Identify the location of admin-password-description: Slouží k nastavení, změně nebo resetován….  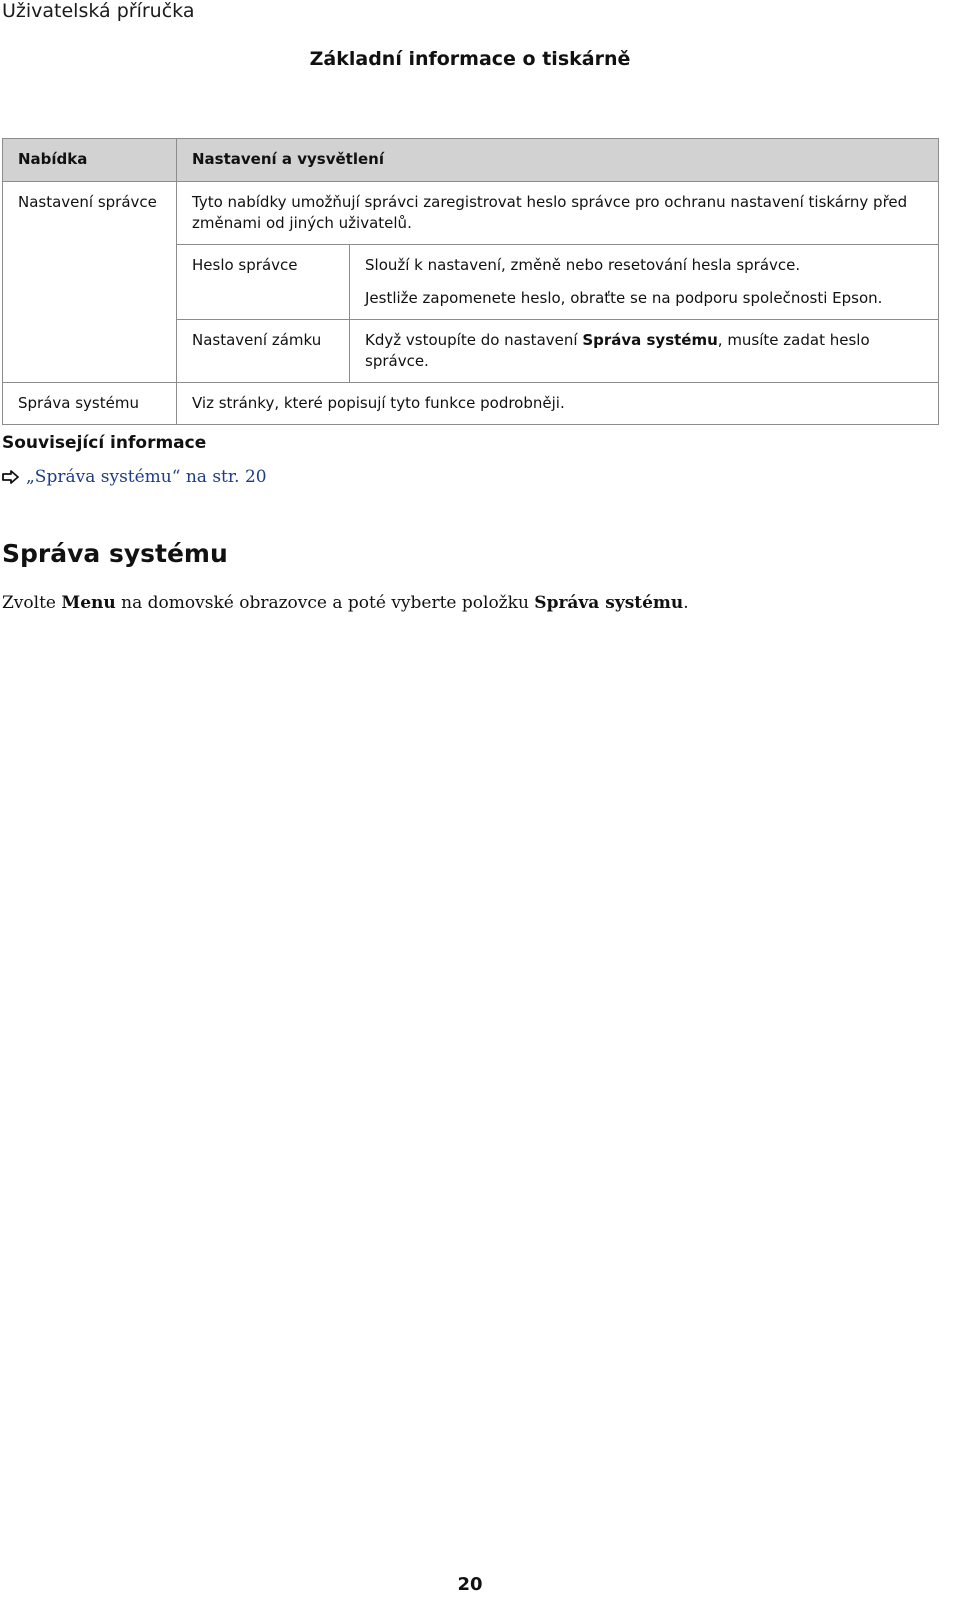
(644, 282).